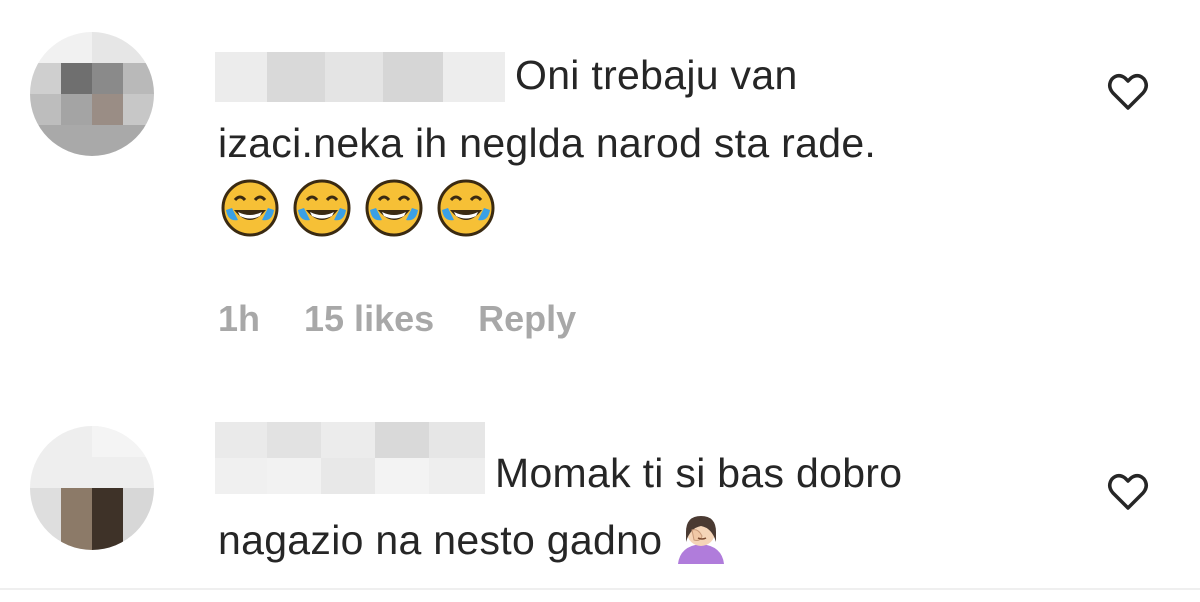 This screenshot has height=602, width=1200. What do you see at coordinates (369, 319) in the screenshot?
I see `likes-count: 15 likes` at bounding box center [369, 319].